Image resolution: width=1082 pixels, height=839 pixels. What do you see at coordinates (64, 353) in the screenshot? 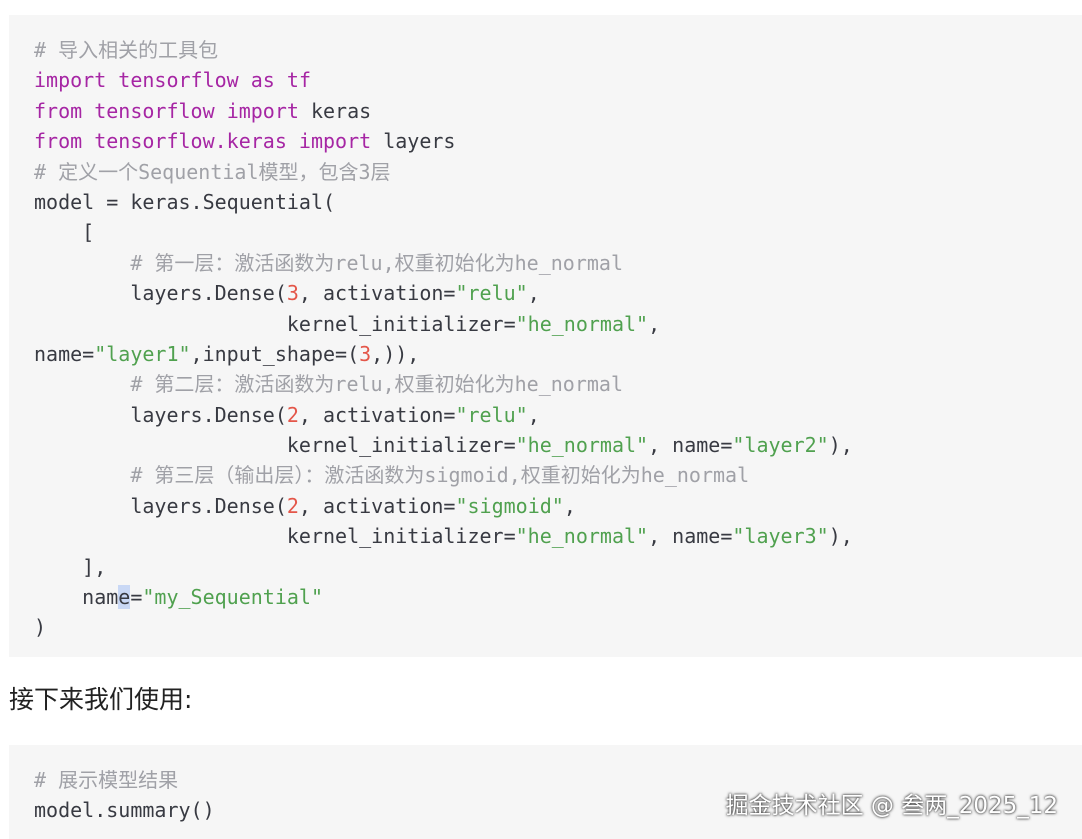
I see `code-token: name=` at bounding box center [64, 353].